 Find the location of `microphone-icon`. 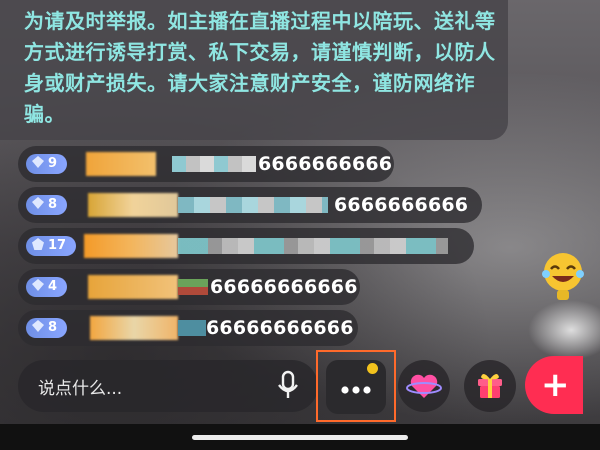

microphone-icon is located at coordinates (288, 386).